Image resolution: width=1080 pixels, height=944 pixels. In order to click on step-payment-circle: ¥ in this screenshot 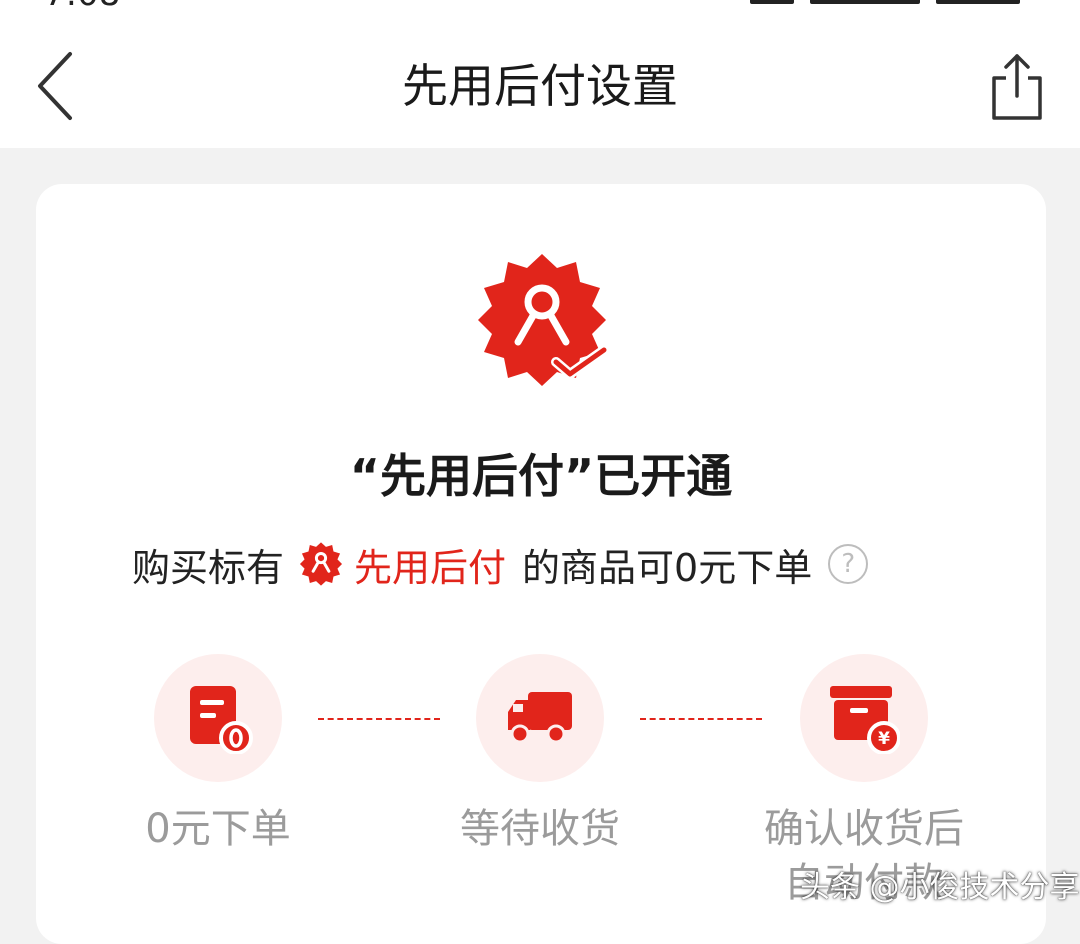, I will do `click(864, 718)`.